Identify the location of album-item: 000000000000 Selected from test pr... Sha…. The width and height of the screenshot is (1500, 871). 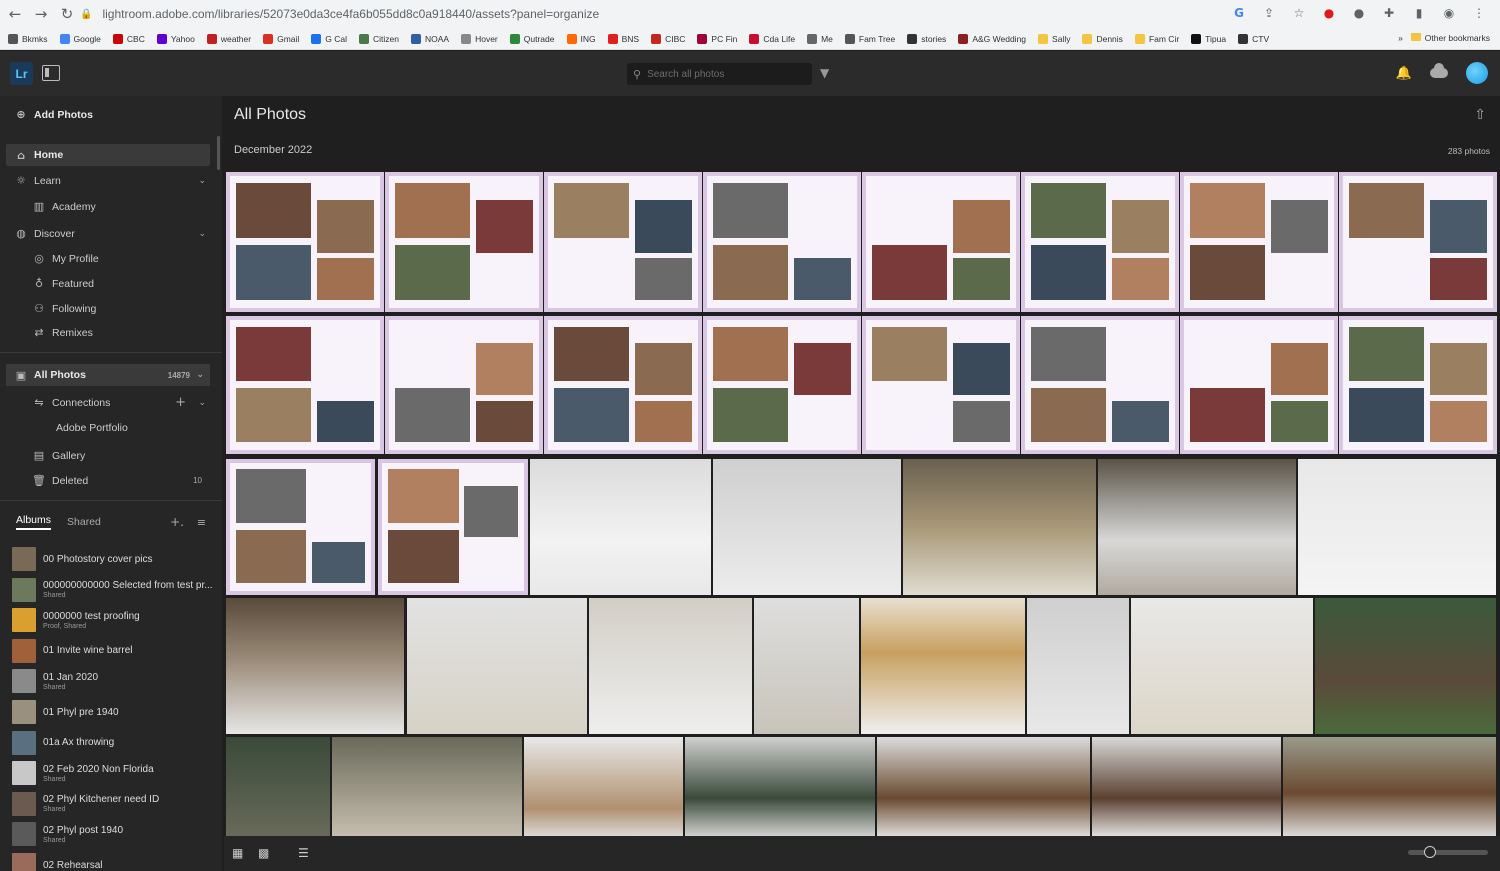
(114, 590).